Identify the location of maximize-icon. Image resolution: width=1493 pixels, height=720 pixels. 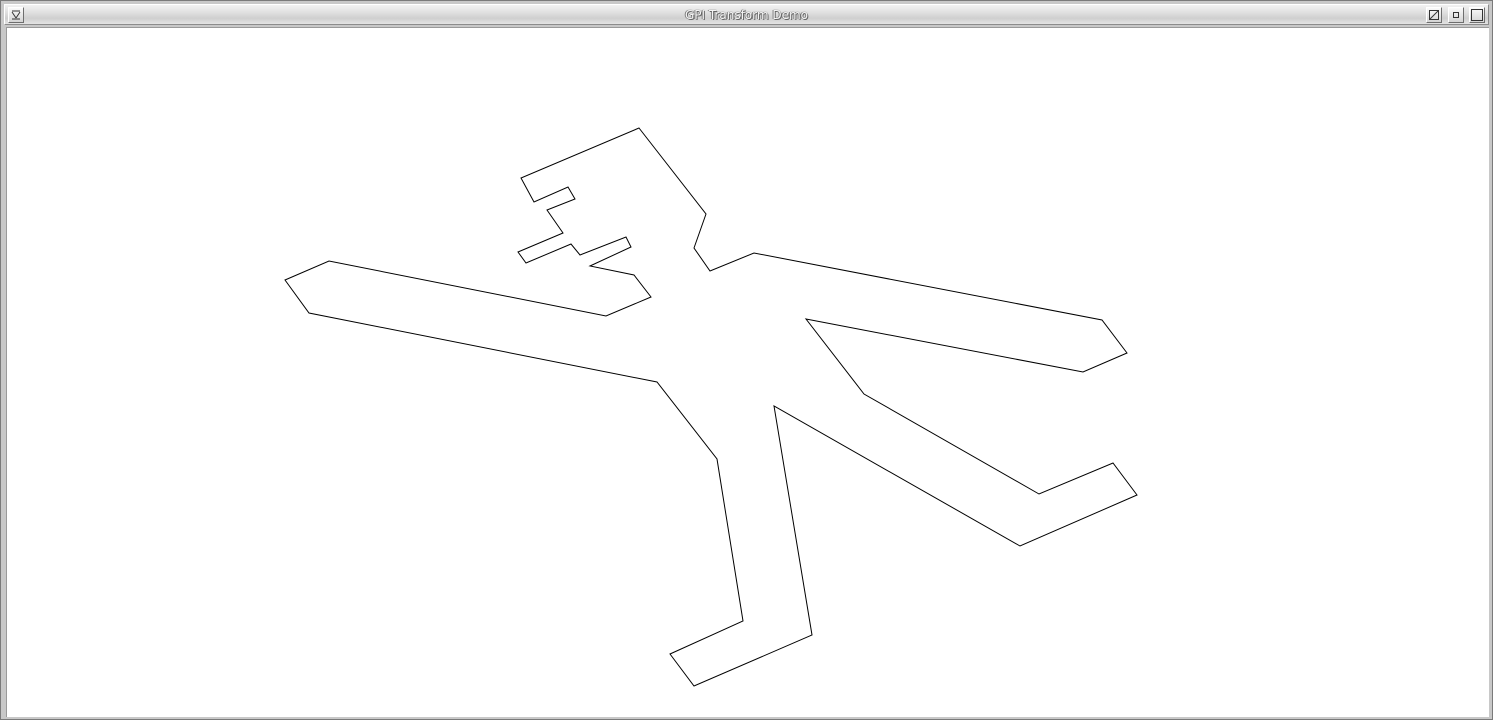
(1477, 15).